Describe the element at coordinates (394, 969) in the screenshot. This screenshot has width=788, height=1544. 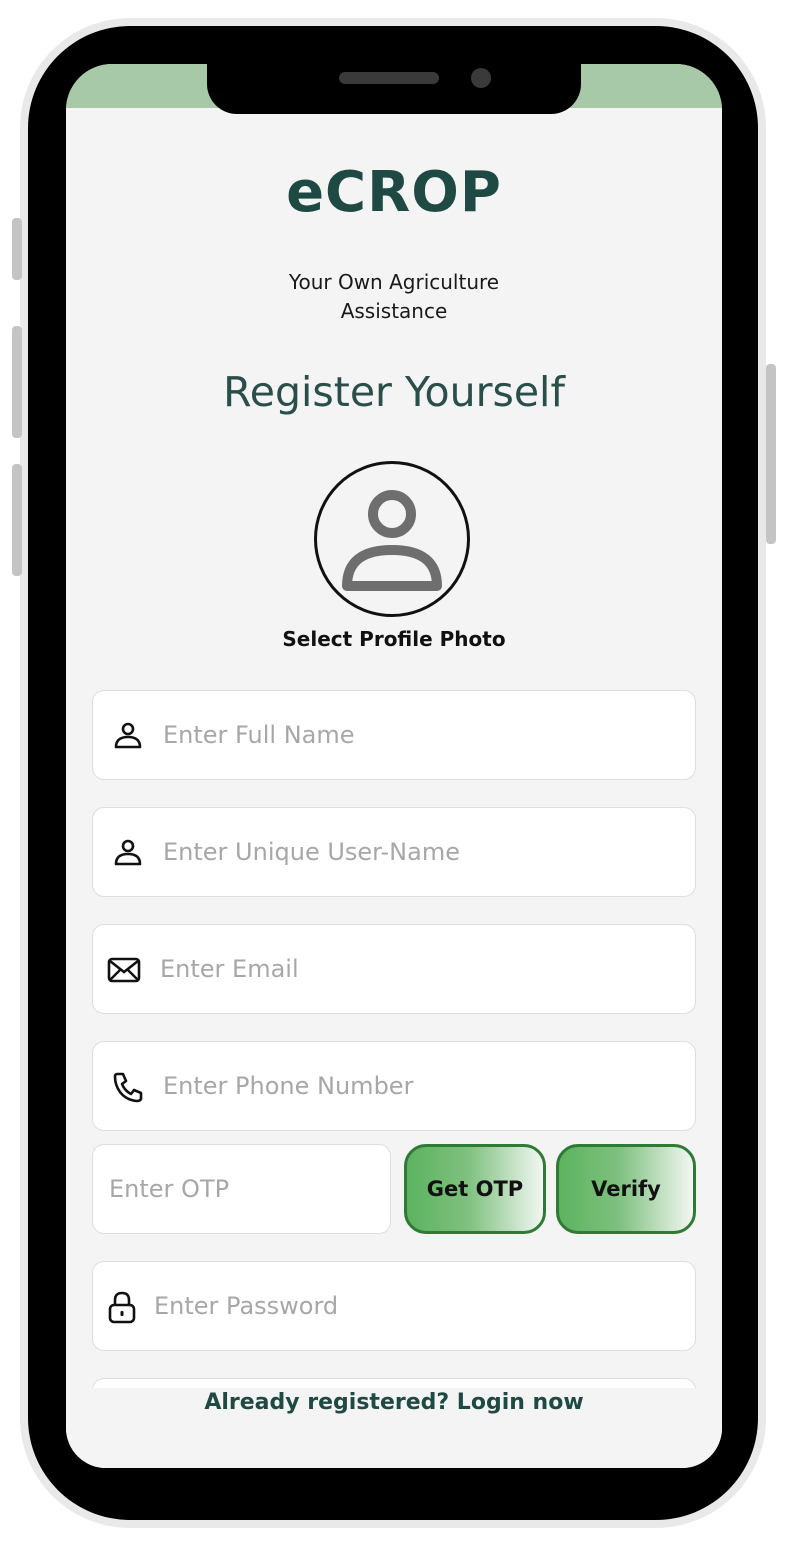
I see `email-field: Enter Email` at that location.